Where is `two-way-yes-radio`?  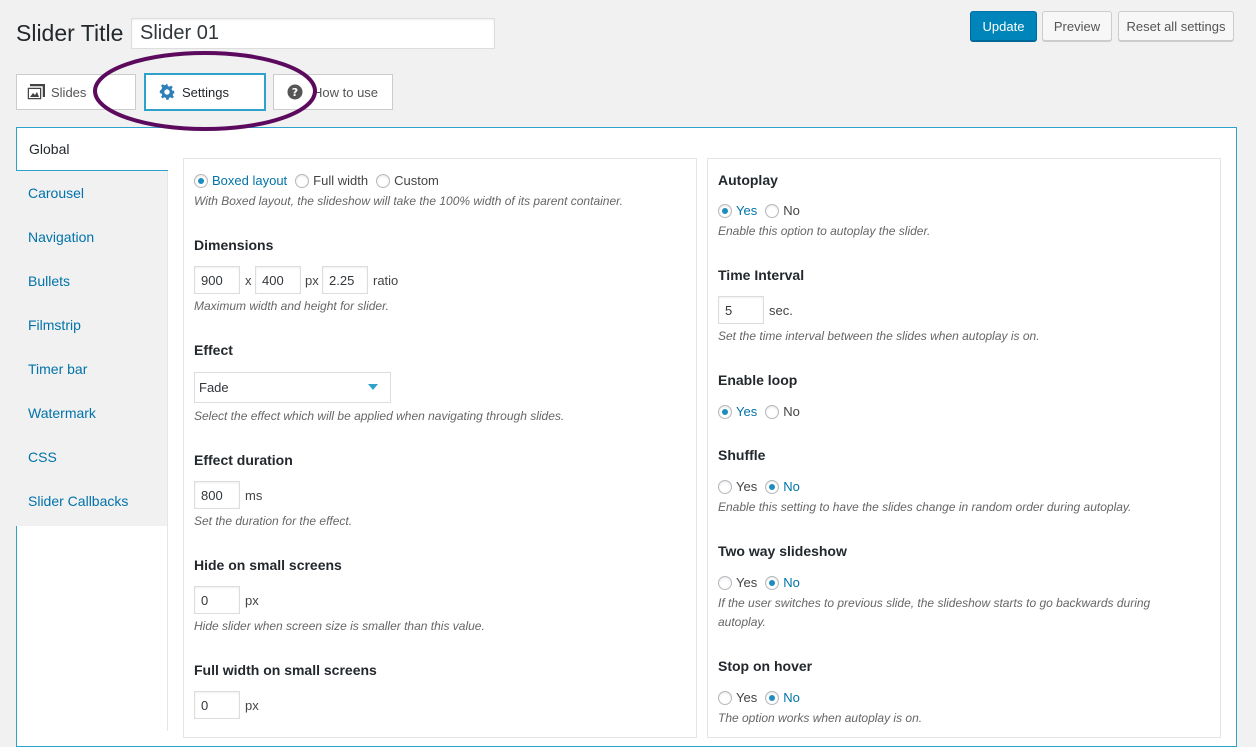
two-way-yes-radio is located at coordinates (725, 582).